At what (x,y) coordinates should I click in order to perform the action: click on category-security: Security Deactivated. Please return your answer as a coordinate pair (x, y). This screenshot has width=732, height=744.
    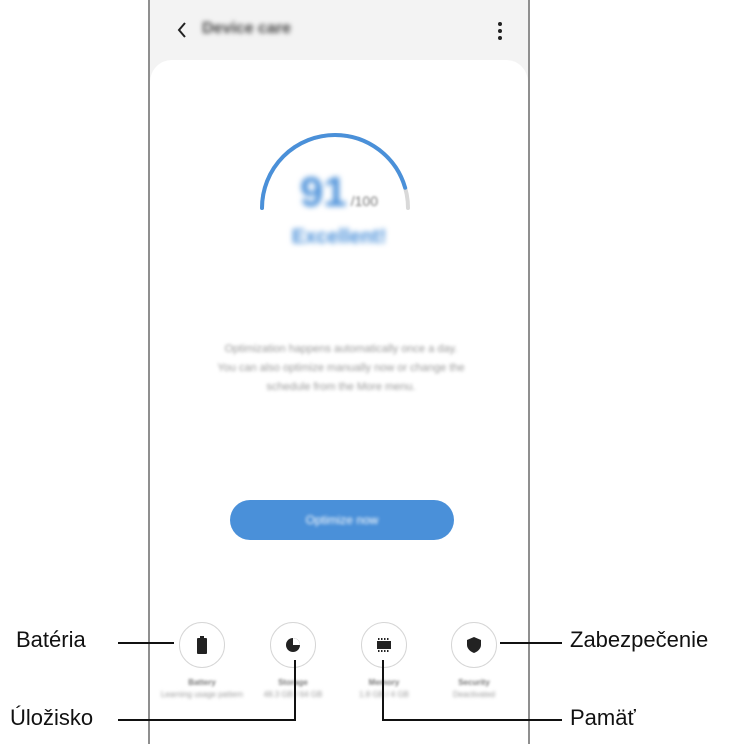
    Looking at the image, I should click on (474, 677).